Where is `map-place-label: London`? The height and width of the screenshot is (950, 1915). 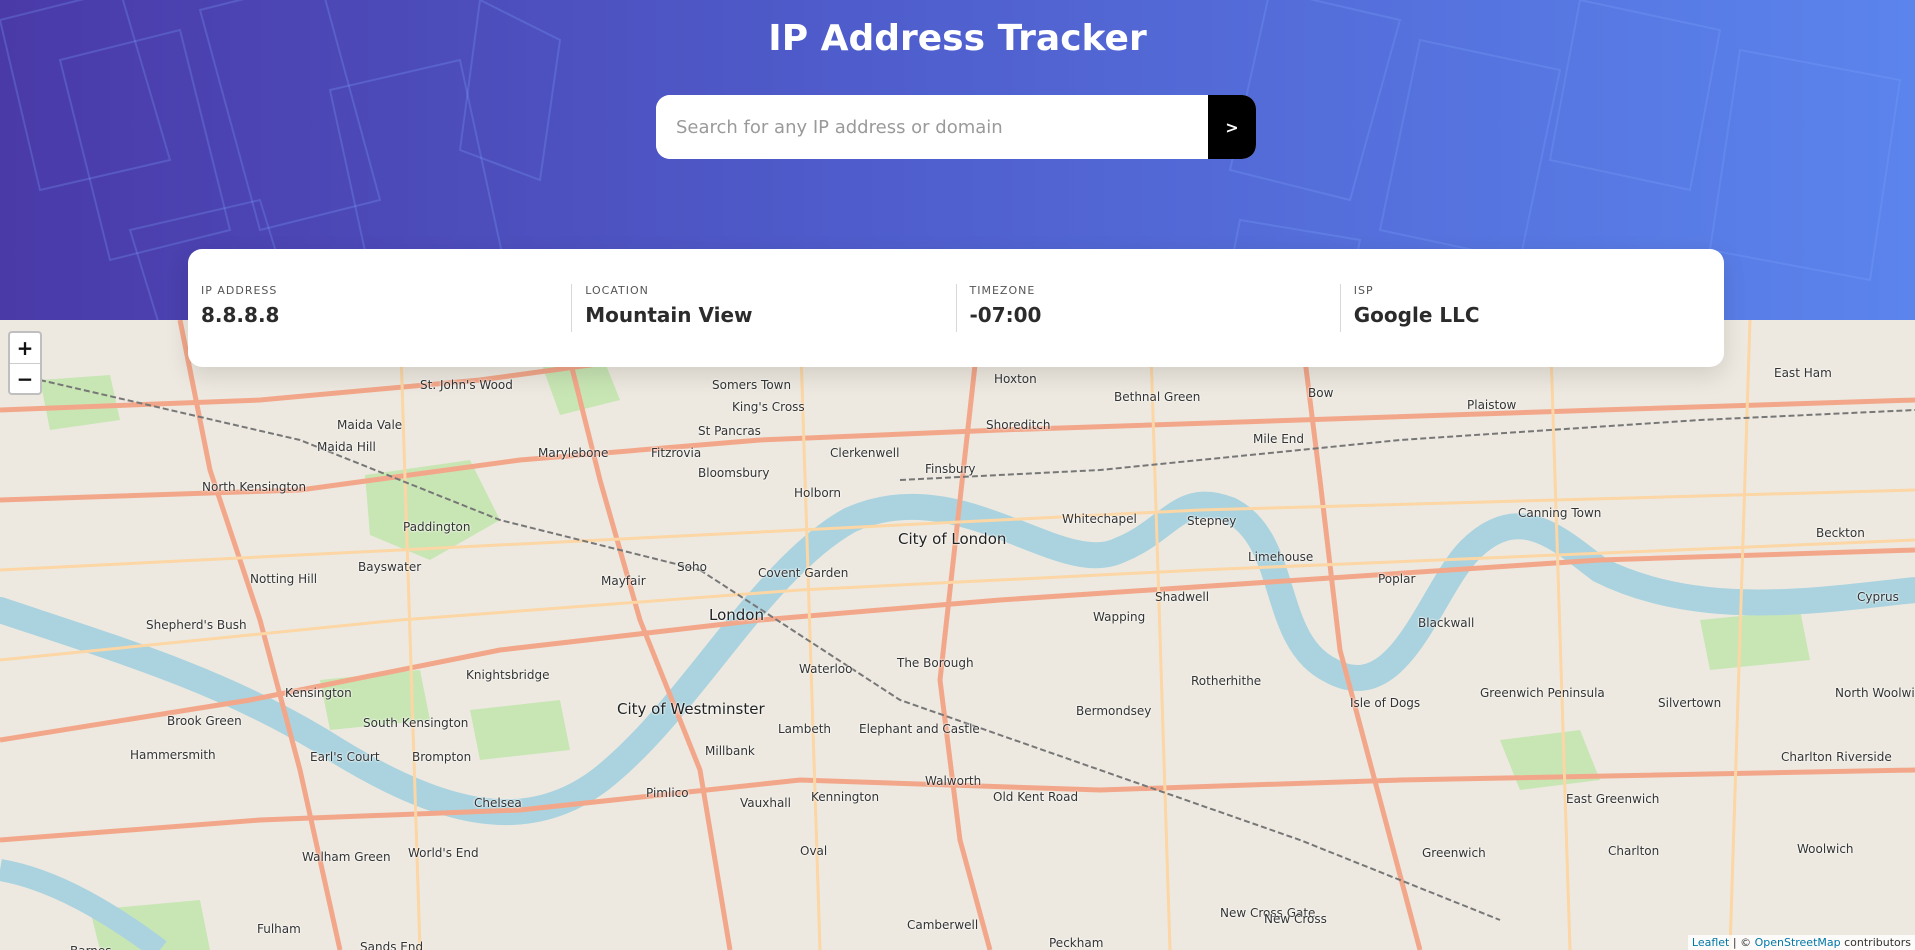 map-place-label: London is located at coordinates (736, 615).